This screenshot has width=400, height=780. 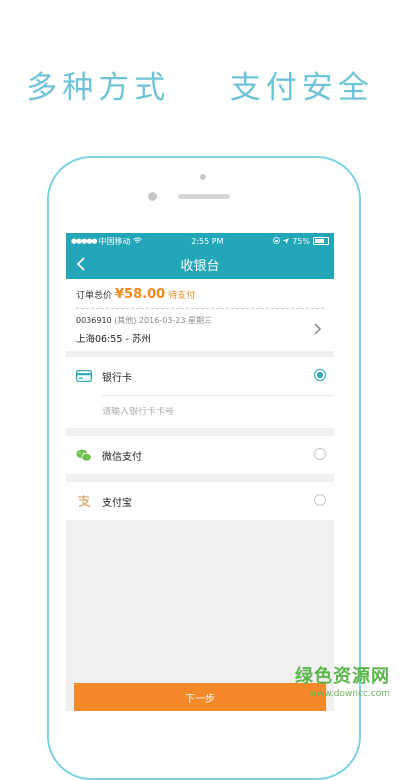 I want to click on watermark-logo-text: 绿色资源网, so click(x=342, y=676).